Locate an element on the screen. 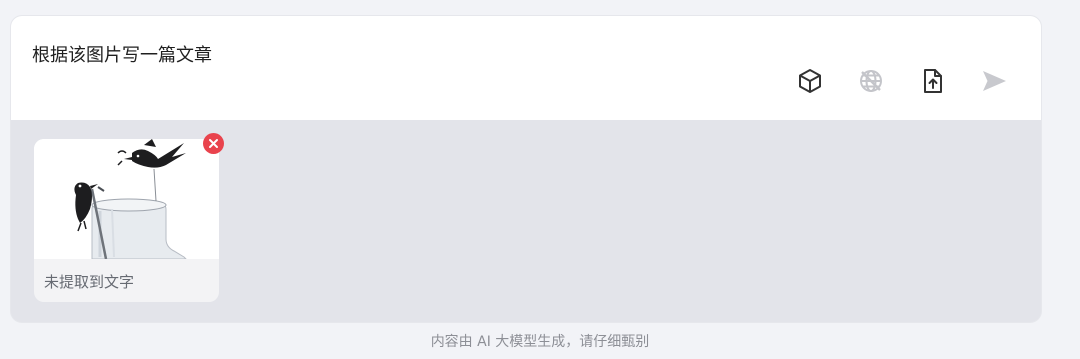 This screenshot has height=359, width=1080. cube-button is located at coordinates (810, 81).